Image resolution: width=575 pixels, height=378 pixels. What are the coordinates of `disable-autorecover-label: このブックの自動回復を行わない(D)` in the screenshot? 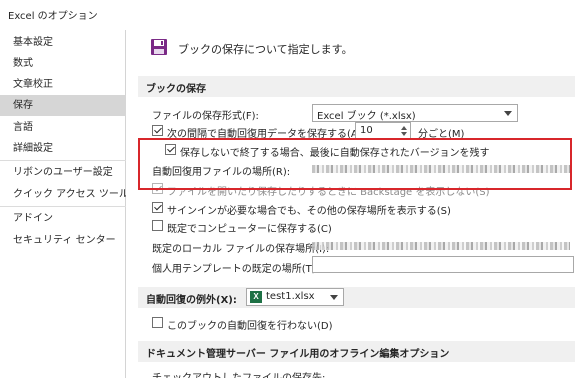 It's located at (250, 326).